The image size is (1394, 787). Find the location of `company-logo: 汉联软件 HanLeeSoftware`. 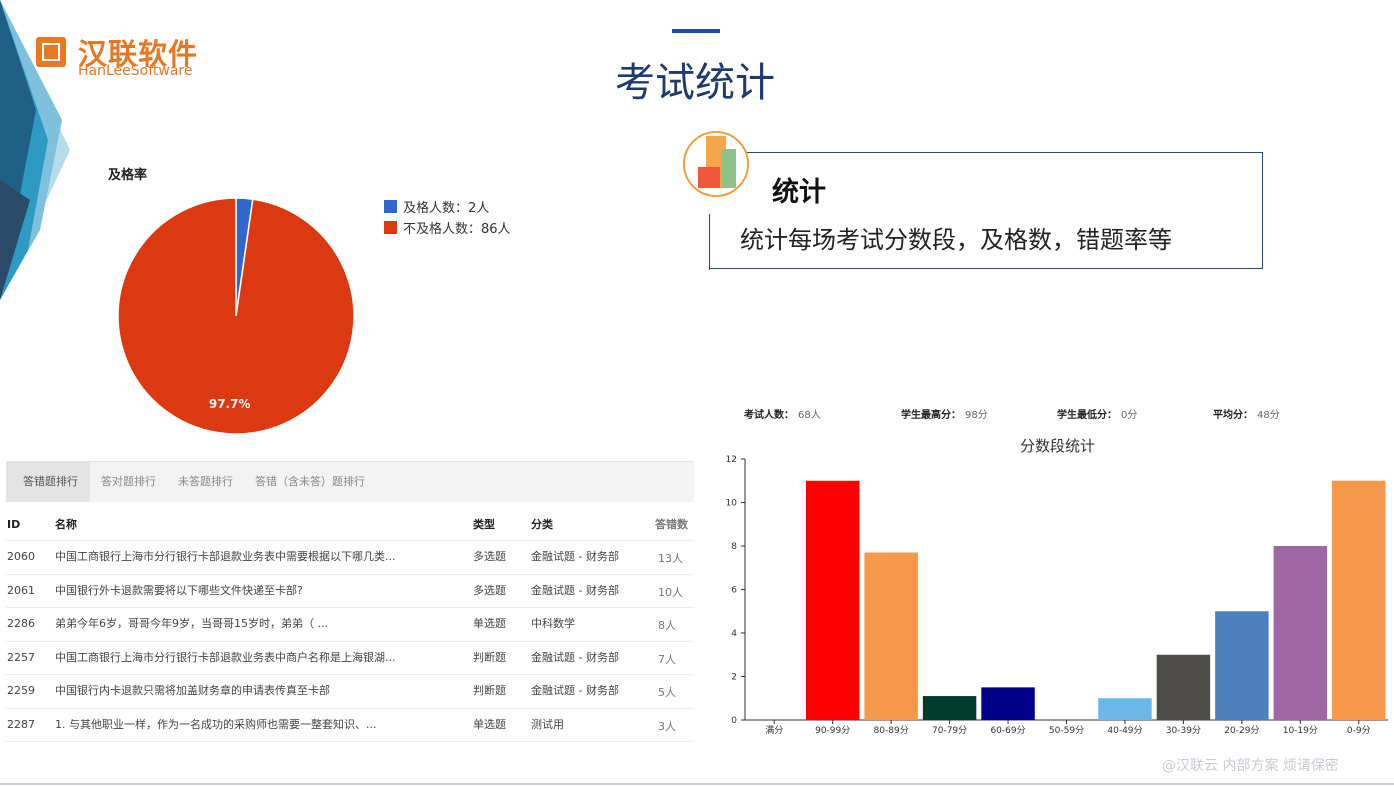

company-logo: 汉联软件 HanLeeSoftware is located at coordinates (121, 58).